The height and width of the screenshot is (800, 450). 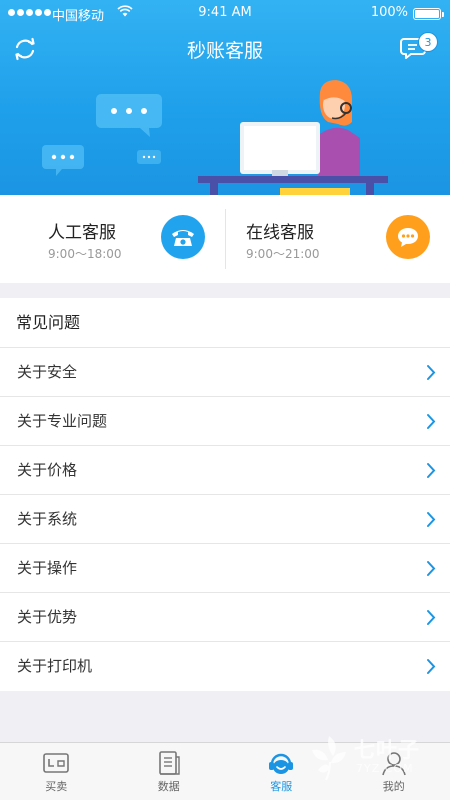 I want to click on nav-bar: 秒账客服 3, so click(x=225, y=50).